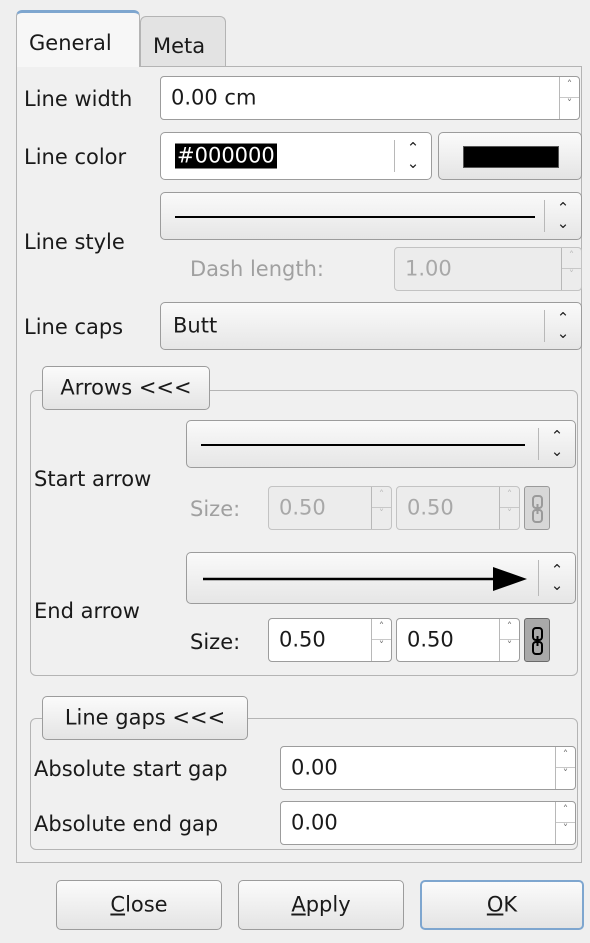  What do you see at coordinates (428, 268) in the screenshot?
I see `dash-length-value: 1.00` at bounding box center [428, 268].